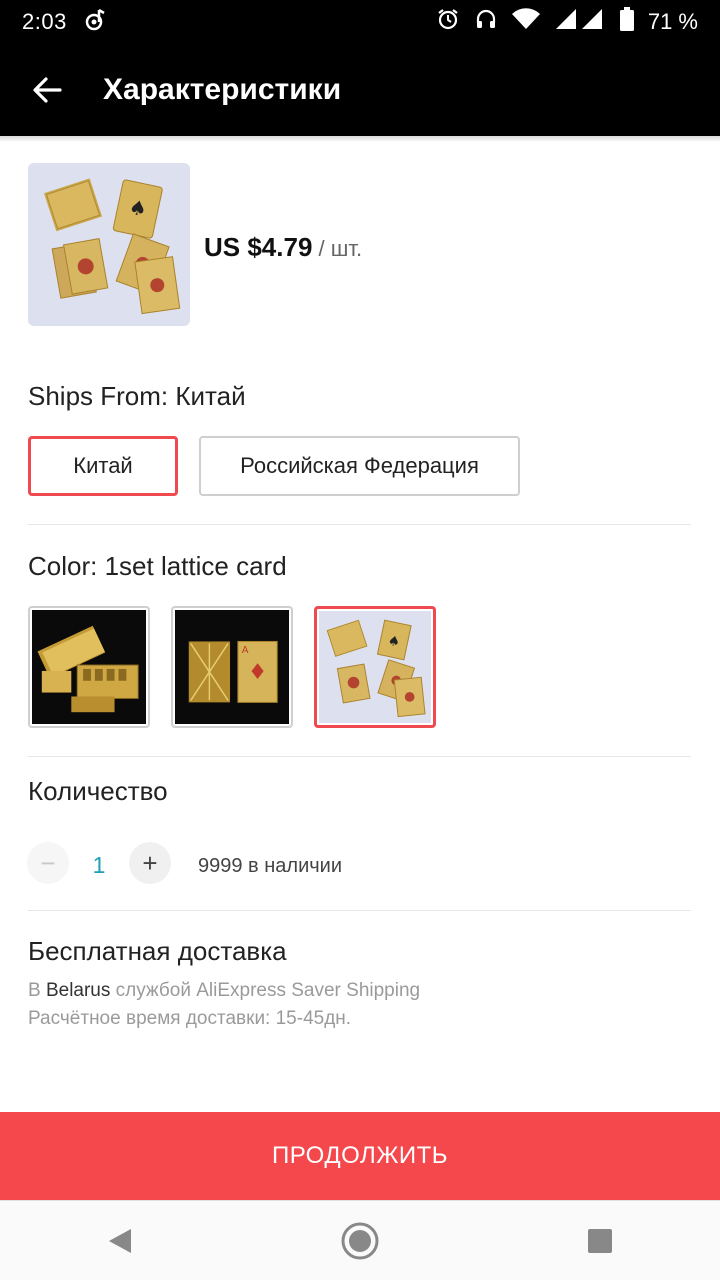 The image size is (720, 1281). Describe the element at coordinates (44, 21) in the screenshot. I see `status-time: 2:03` at that location.